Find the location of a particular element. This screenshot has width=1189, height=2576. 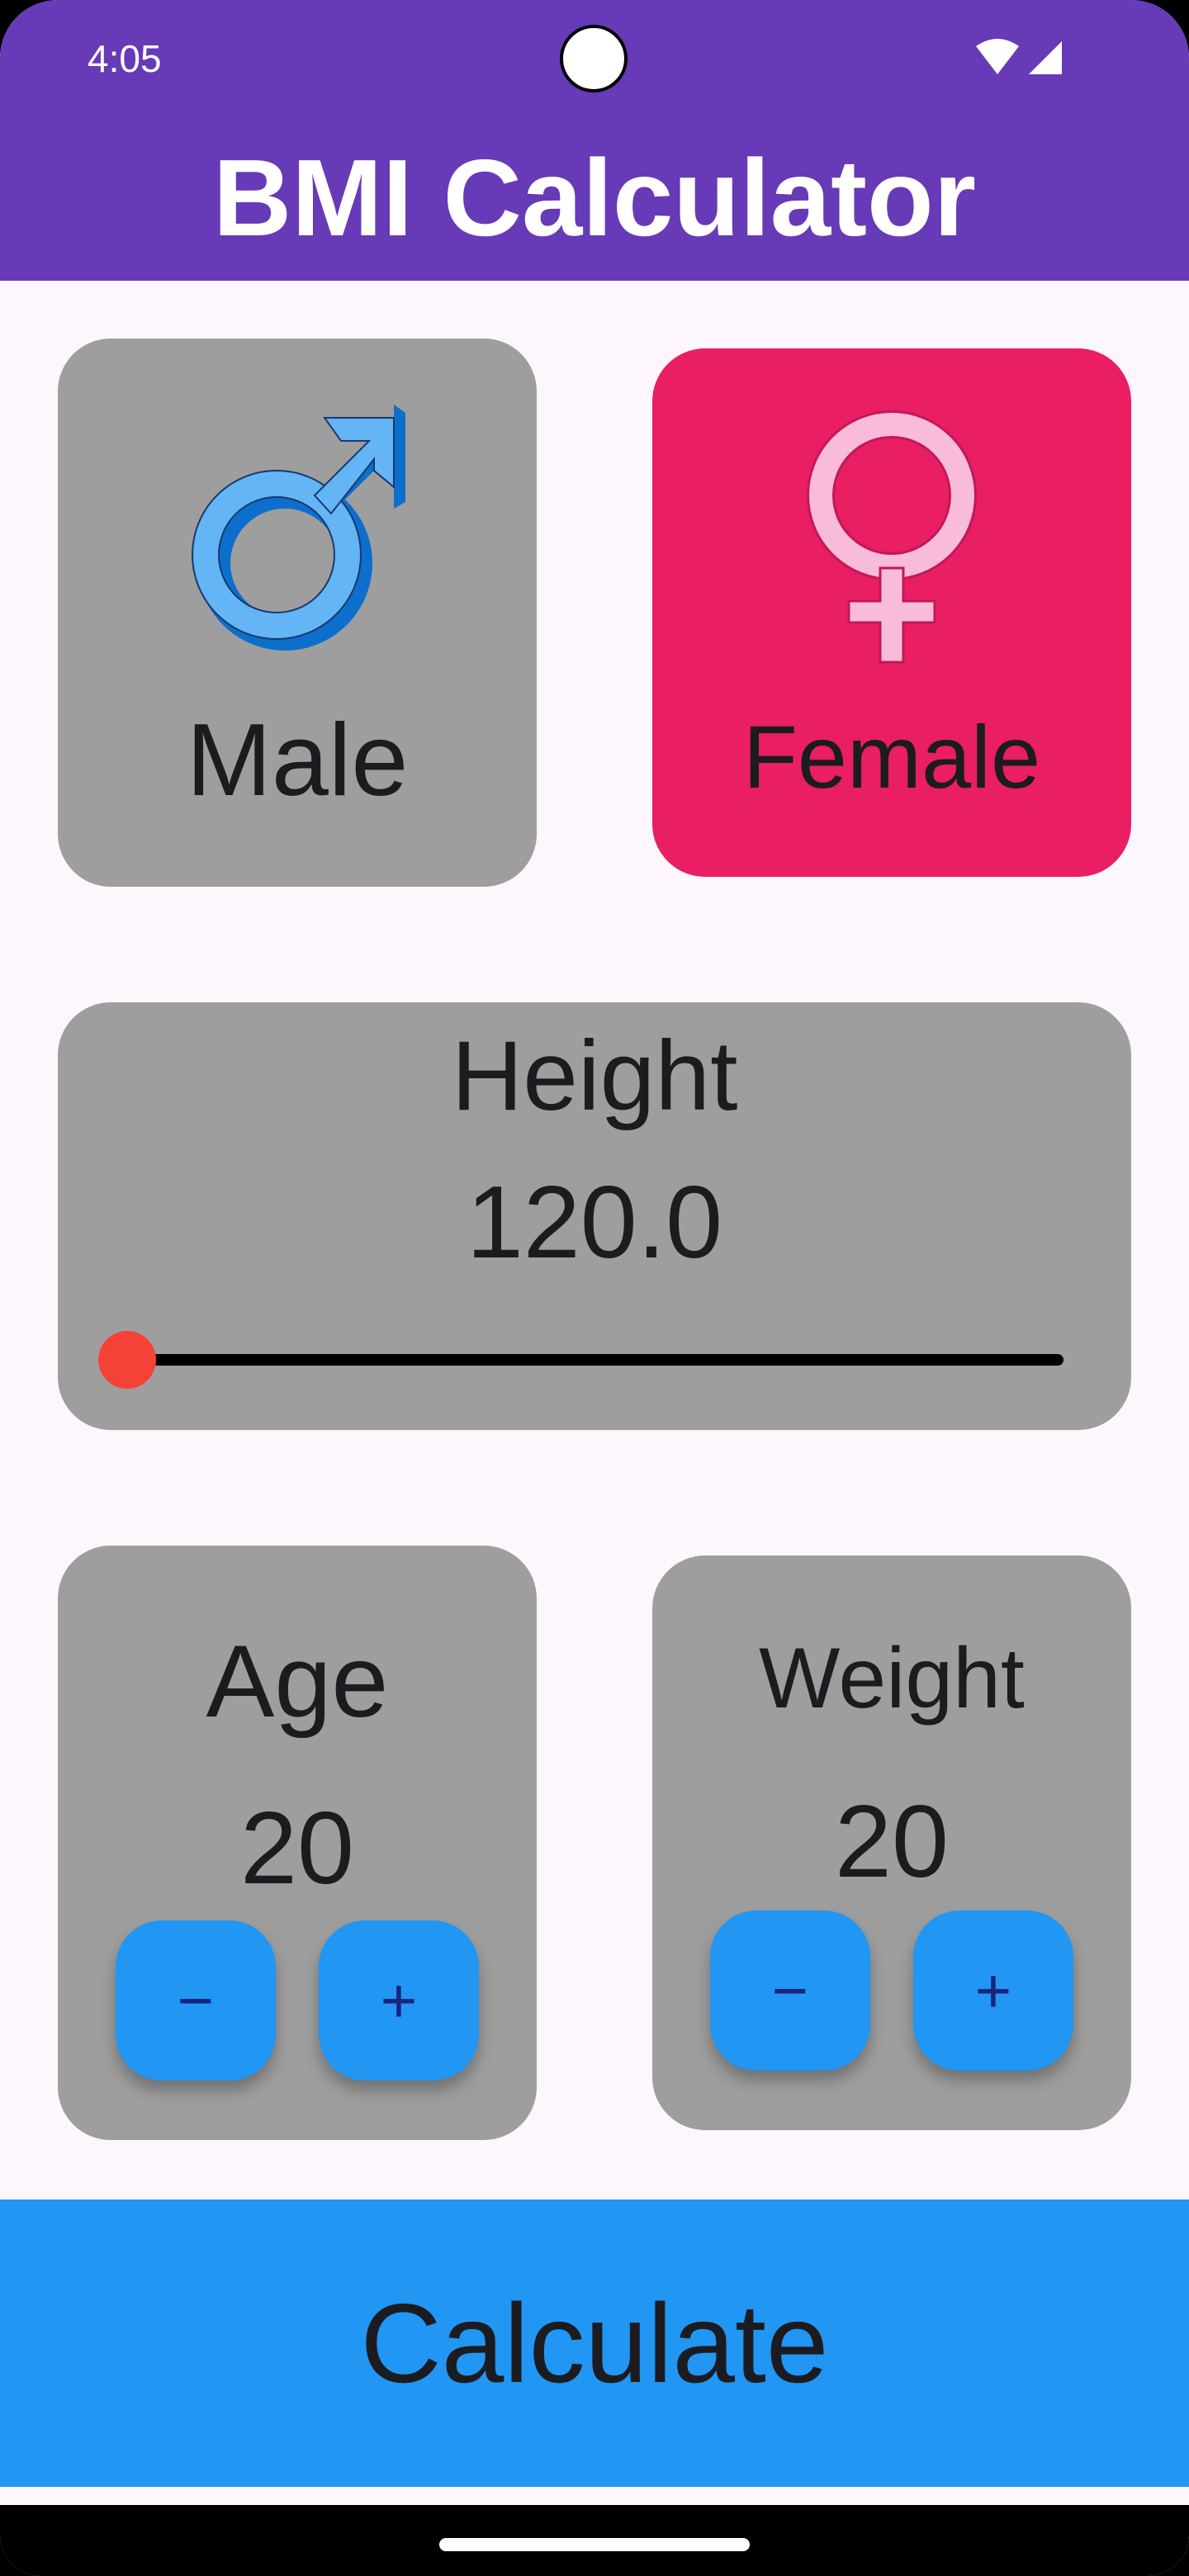

app-title: BMI Calculator is located at coordinates (594, 197).